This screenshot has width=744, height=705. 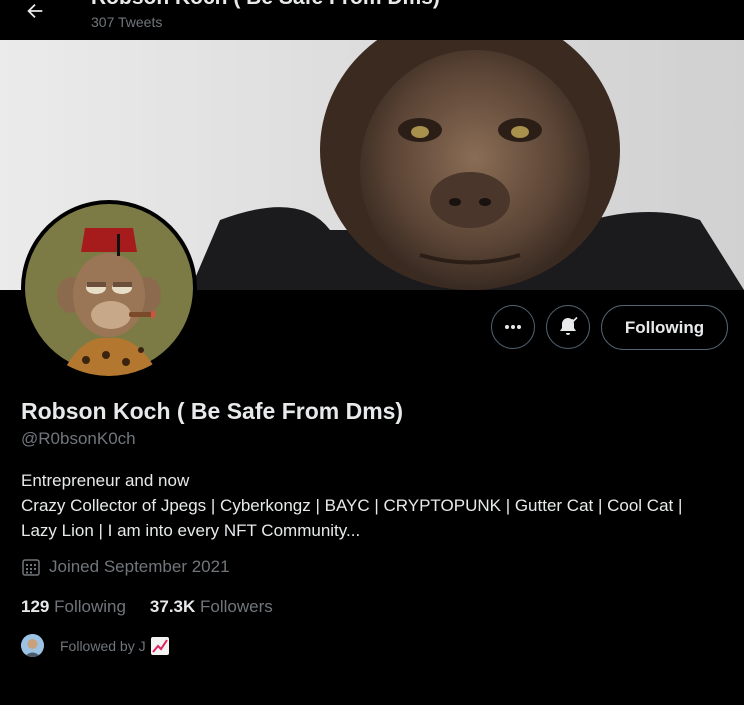 I want to click on follower-avatar, so click(x=32, y=645).